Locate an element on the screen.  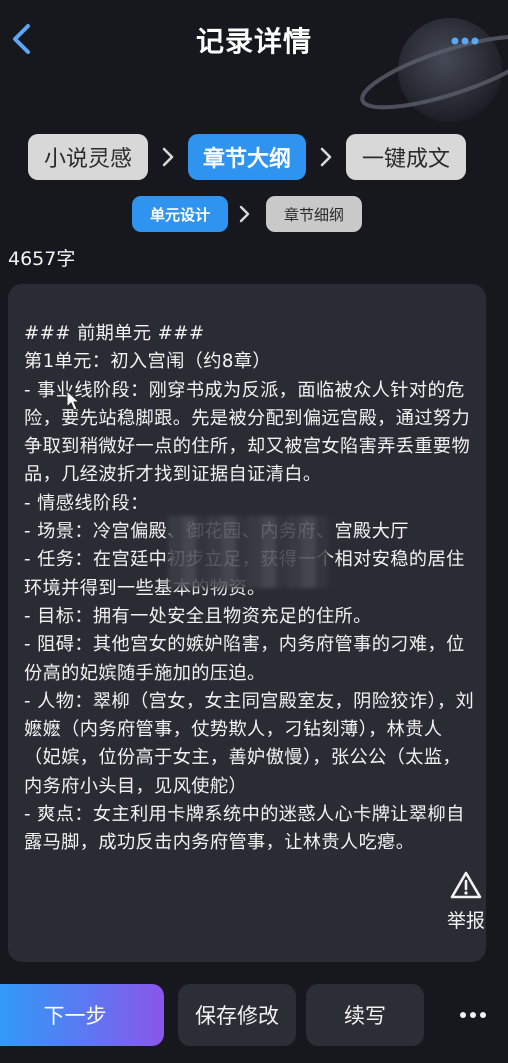
next-step-button: 下一步 is located at coordinates (82, 1015).